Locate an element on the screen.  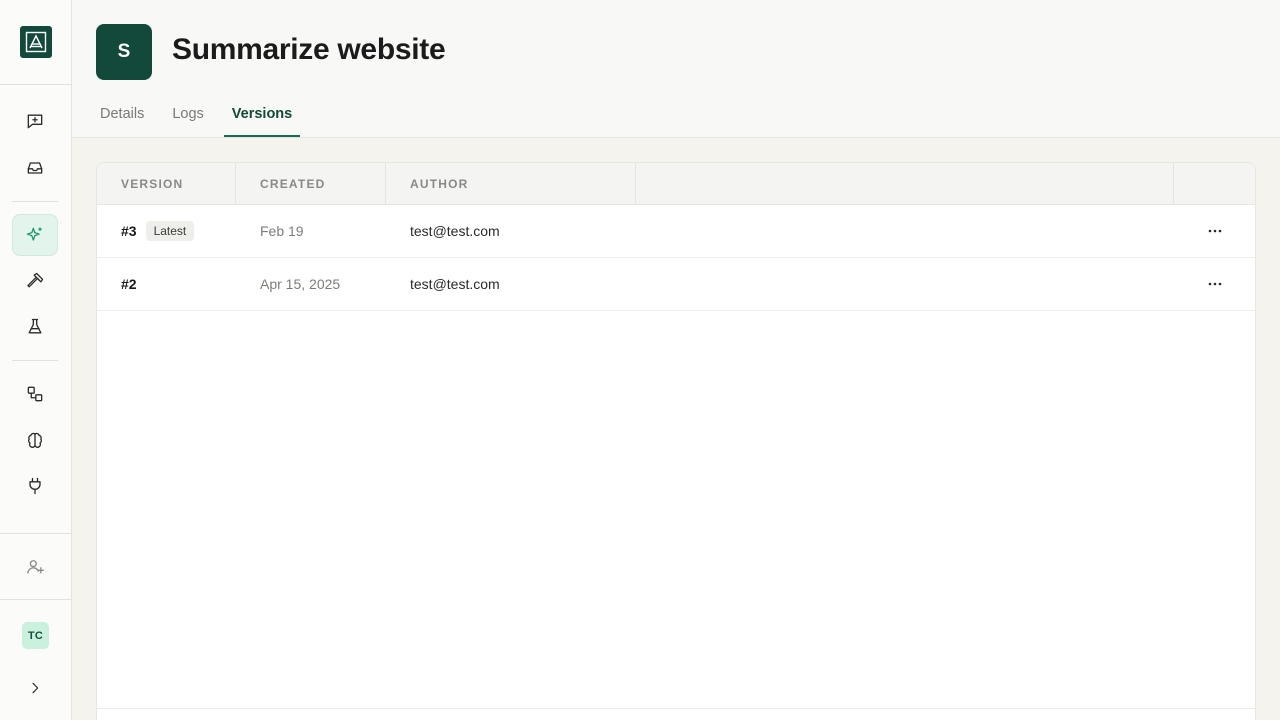
latest-badge: Latest is located at coordinates (170, 231).